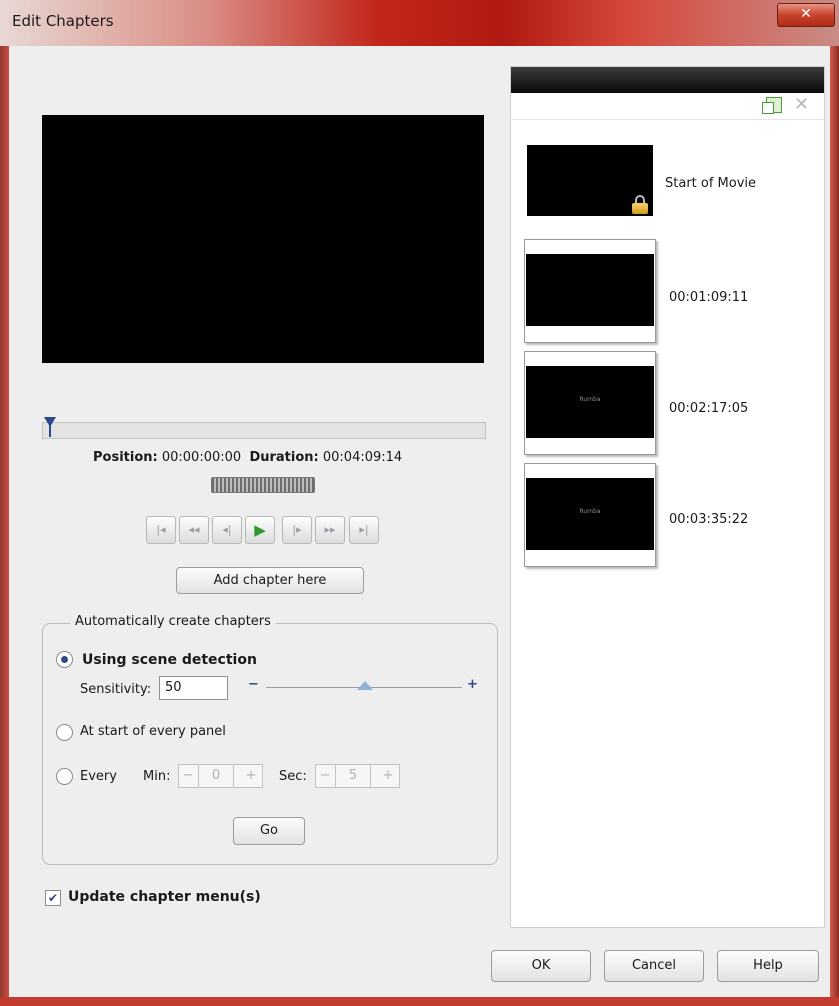  What do you see at coordinates (709, 297) in the screenshot?
I see `chapter-label: 00:01:09:11` at bounding box center [709, 297].